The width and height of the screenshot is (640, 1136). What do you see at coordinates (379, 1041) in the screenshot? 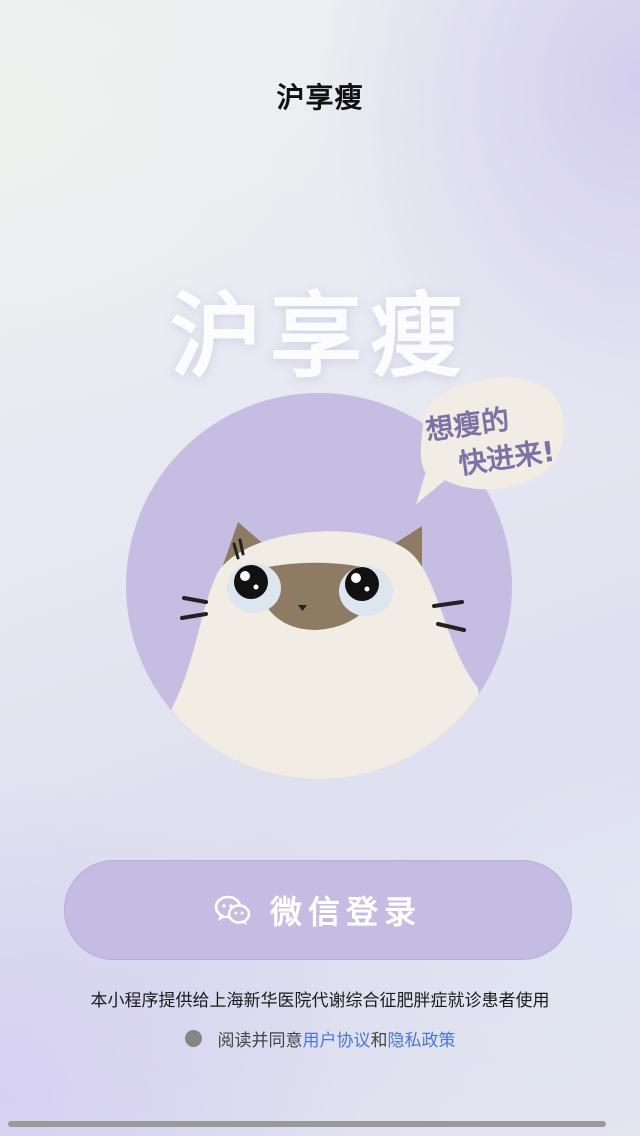
I see `agreement-conjunction: 和` at bounding box center [379, 1041].